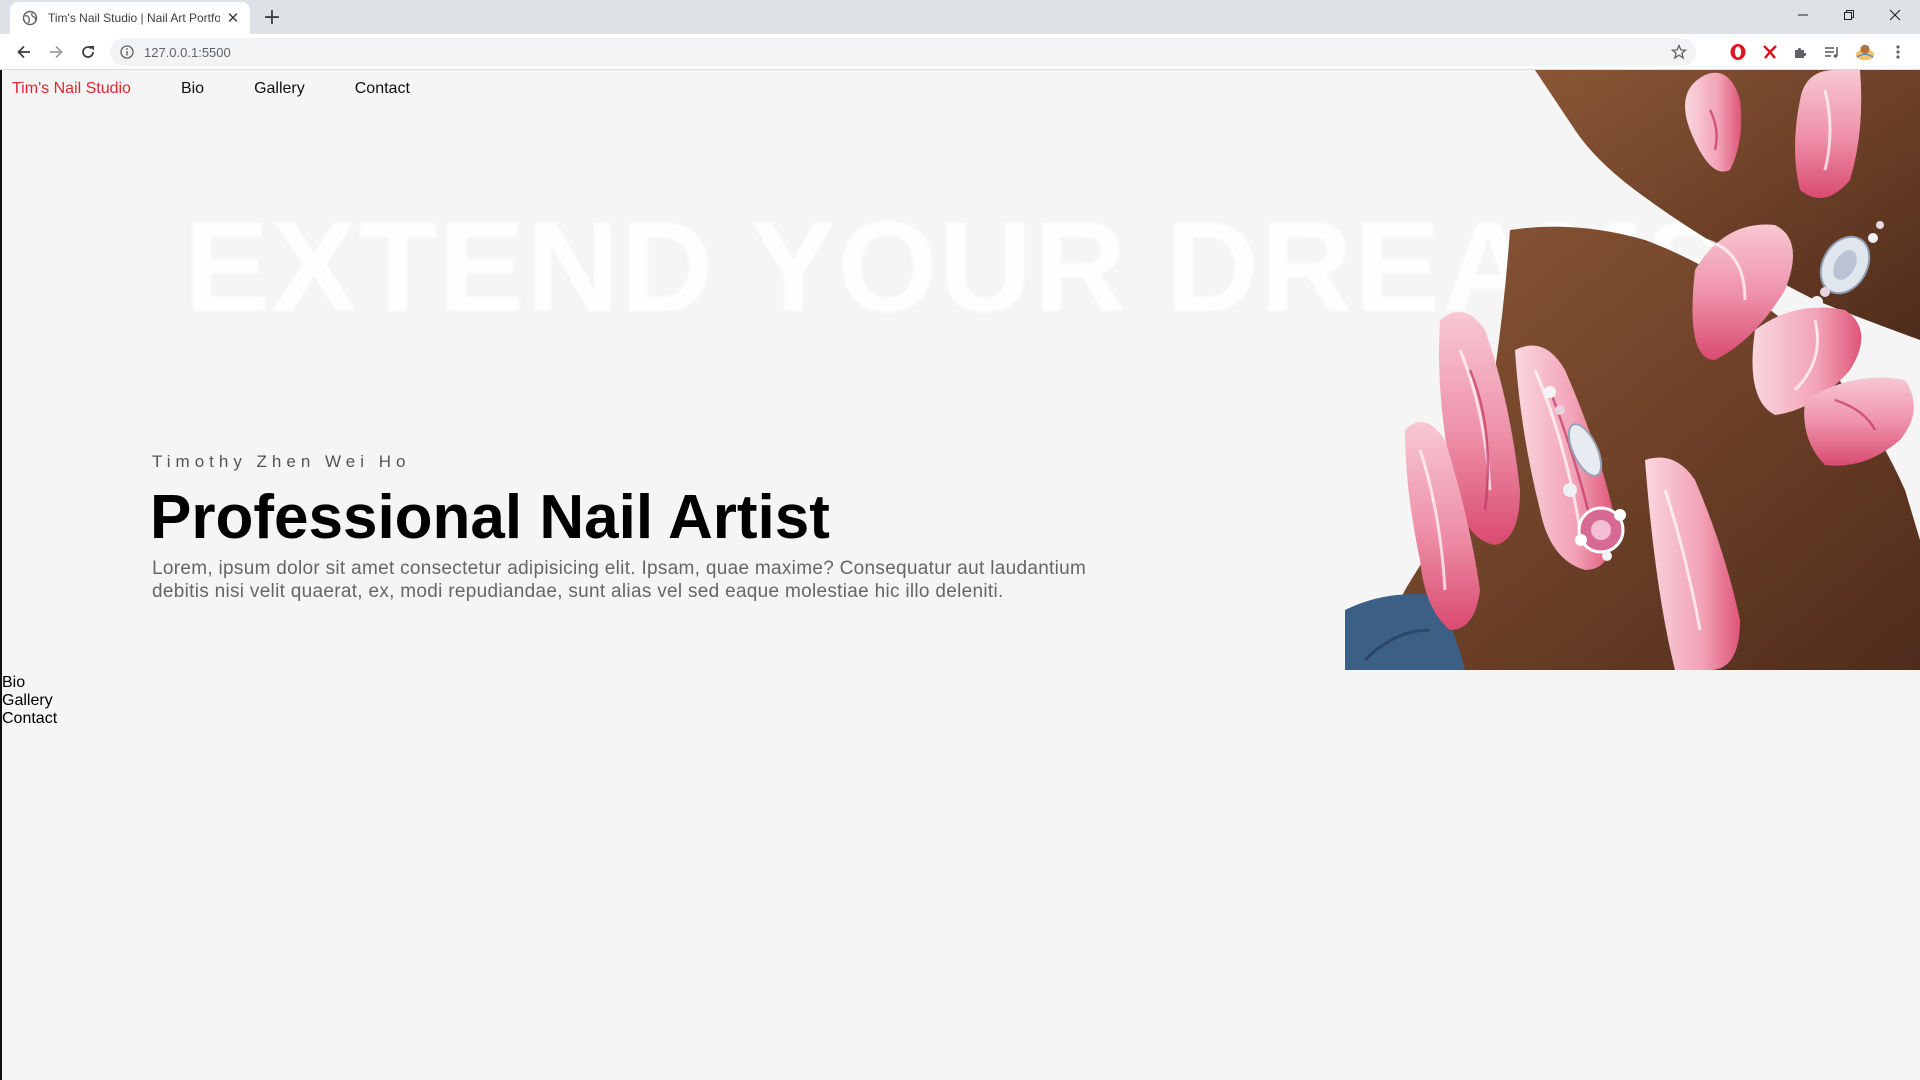  Describe the element at coordinates (281, 461) in the screenshot. I see `hero-subtitle: Timothy Zhen Wei Ho` at that location.